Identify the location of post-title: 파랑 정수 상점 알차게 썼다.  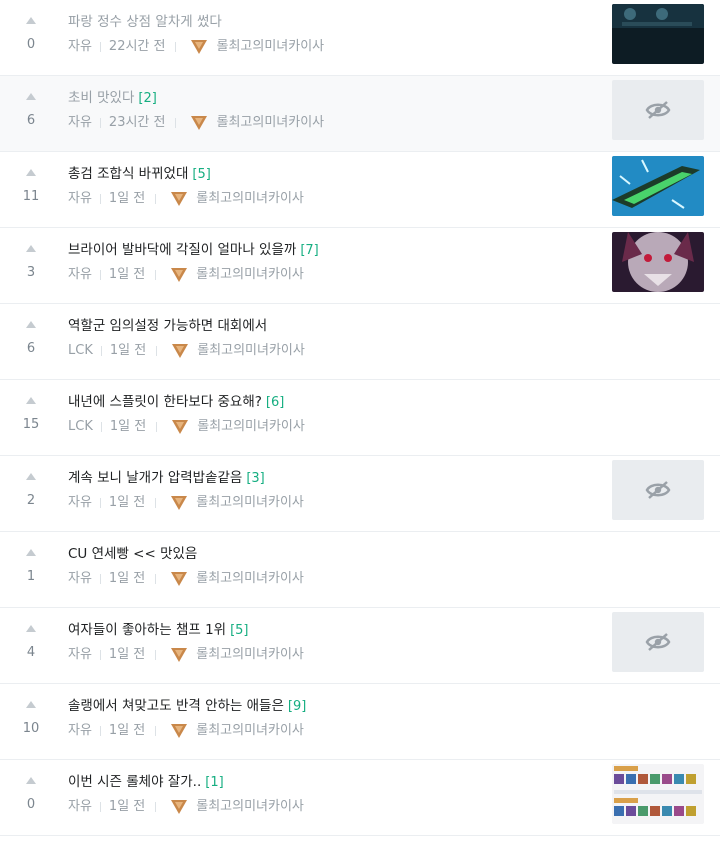
(145, 22).